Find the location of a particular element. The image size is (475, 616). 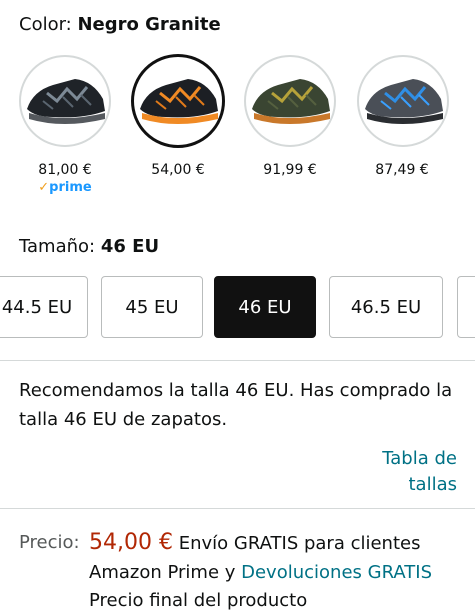

color-header: Color: Negro Granite is located at coordinates (120, 24).